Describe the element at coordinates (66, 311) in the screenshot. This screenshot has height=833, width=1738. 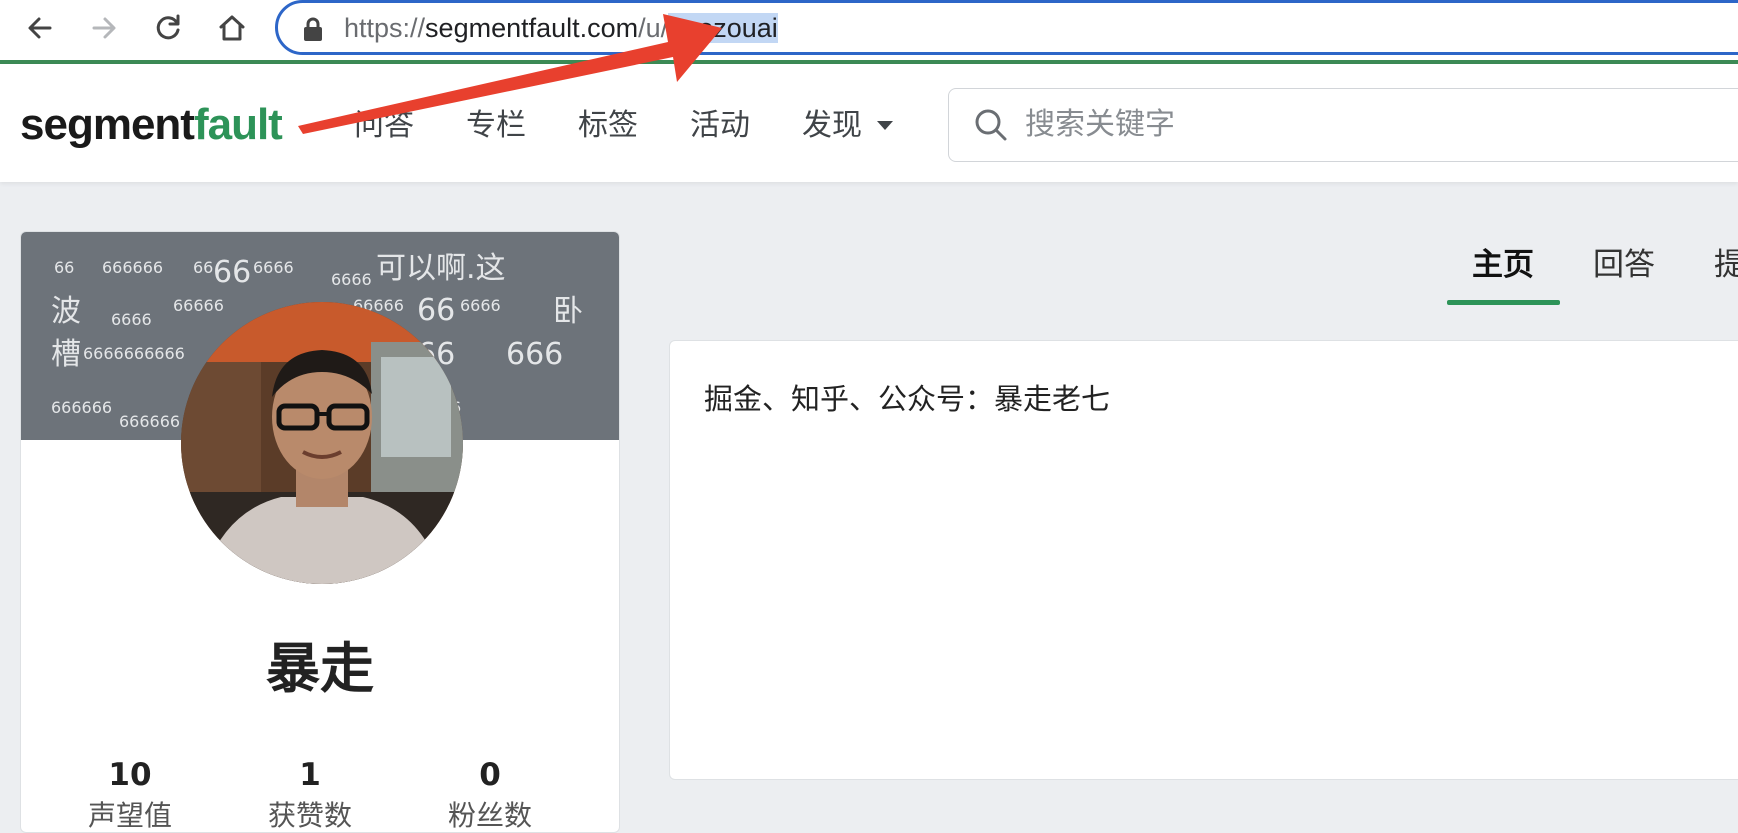
I see `danmu-comment: 波` at that location.